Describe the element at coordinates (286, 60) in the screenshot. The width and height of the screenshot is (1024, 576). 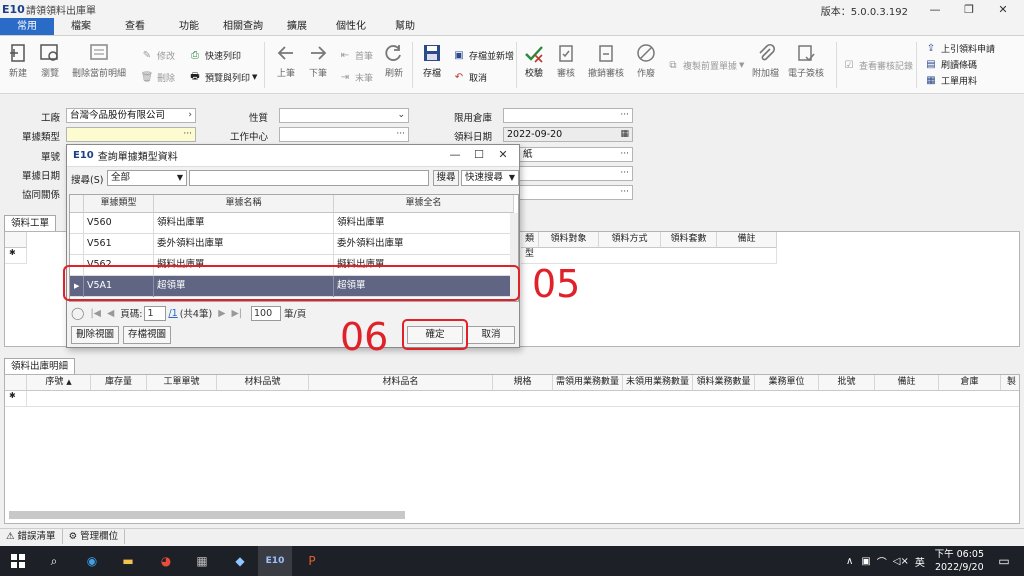
I see `prev-record-button: 上筆` at that location.